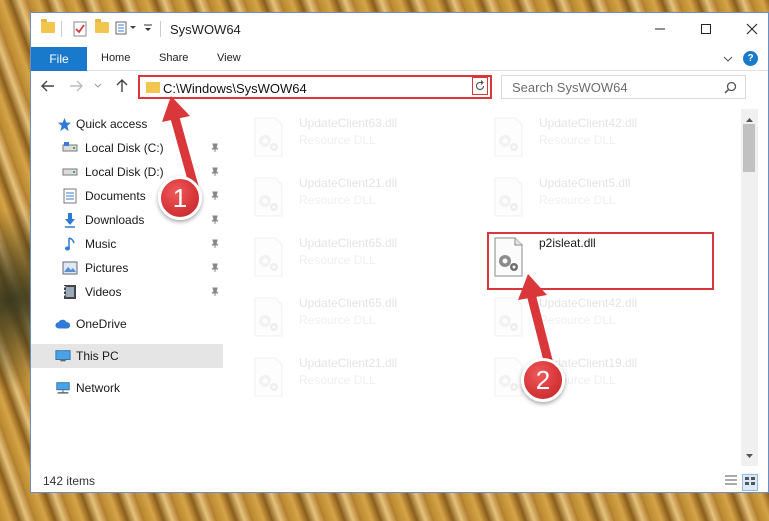  What do you see at coordinates (70, 268) in the screenshot?
I see `pictures-icon` at bounding box center [70, 268].